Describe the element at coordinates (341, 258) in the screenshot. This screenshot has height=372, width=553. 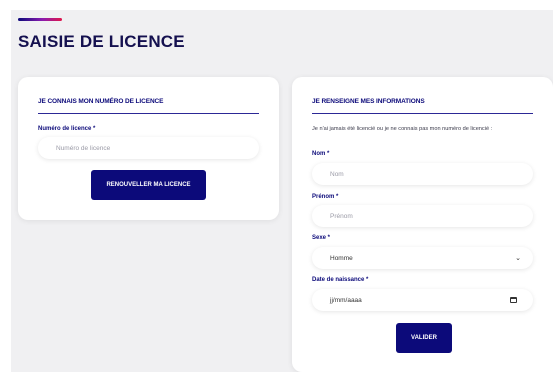
I see `sexe-selected-value: Homme` at that location.